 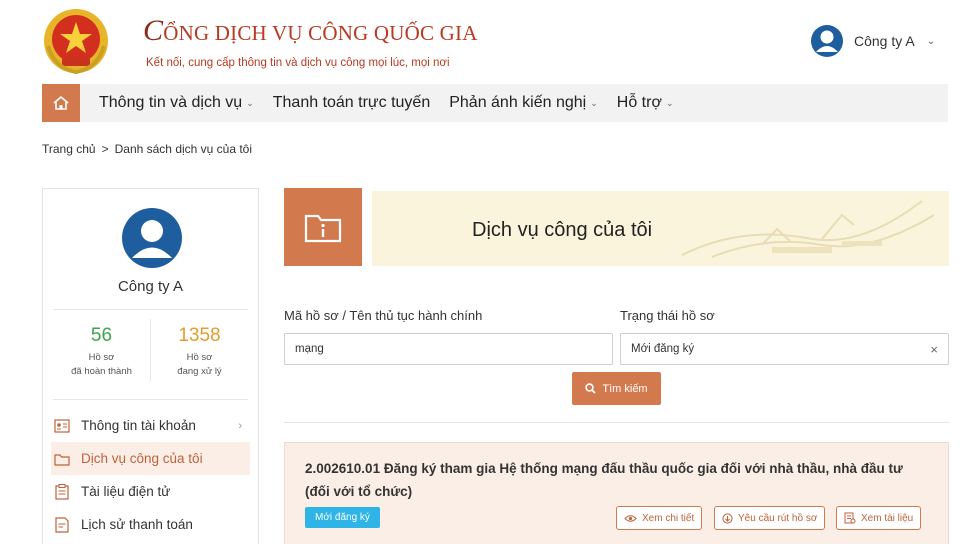 What do you see at coordinates (138, 425) in the screenshot?
I see `sidebar-item-label: Thông tin tài khoản` at bounding box center [138, 425].